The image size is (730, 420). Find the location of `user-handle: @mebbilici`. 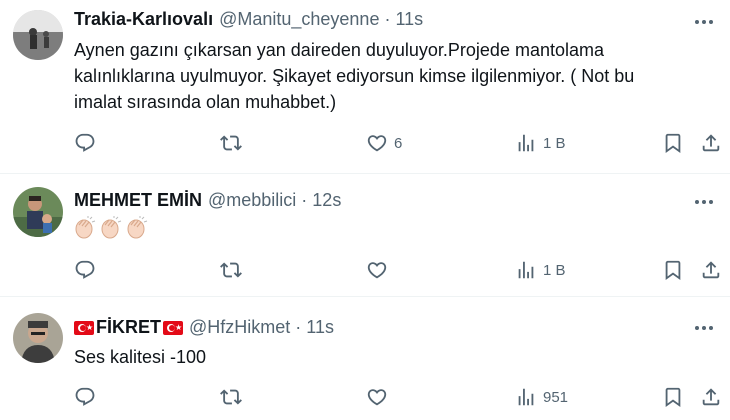

user-handle: @mebbilici is located at coordinates (252, 200).